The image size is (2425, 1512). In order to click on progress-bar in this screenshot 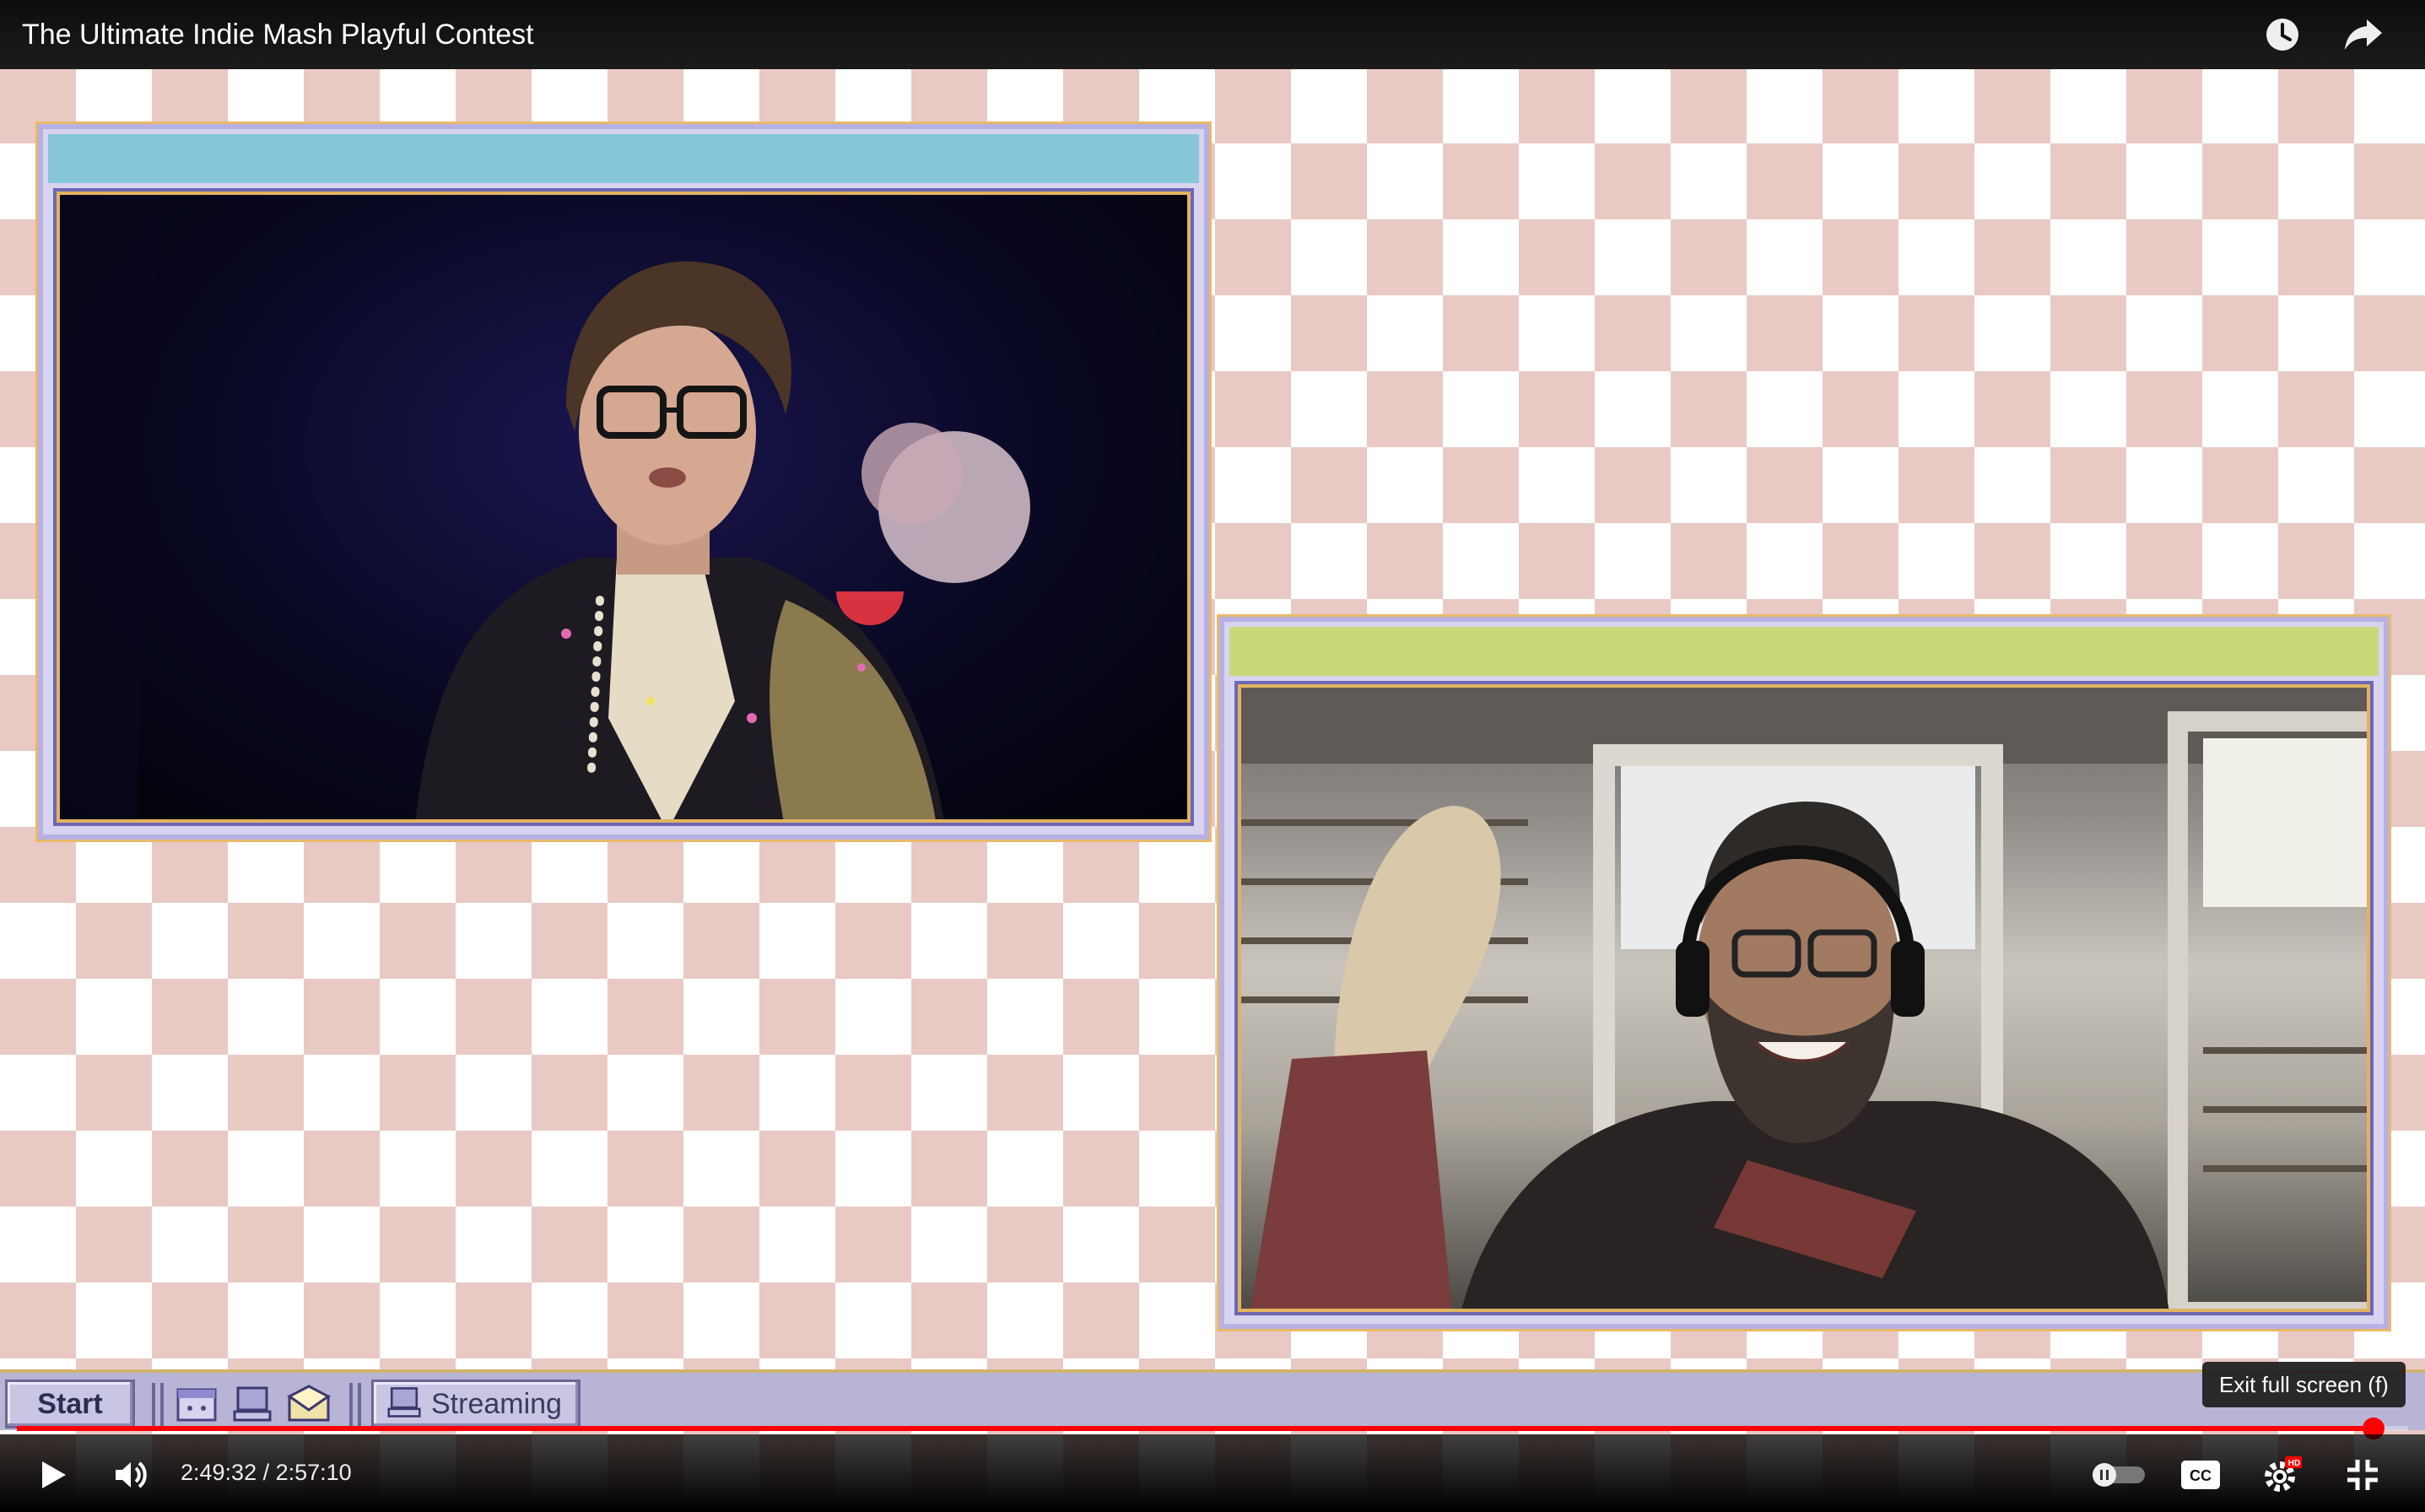, I will do `click(1212, 1428)`.